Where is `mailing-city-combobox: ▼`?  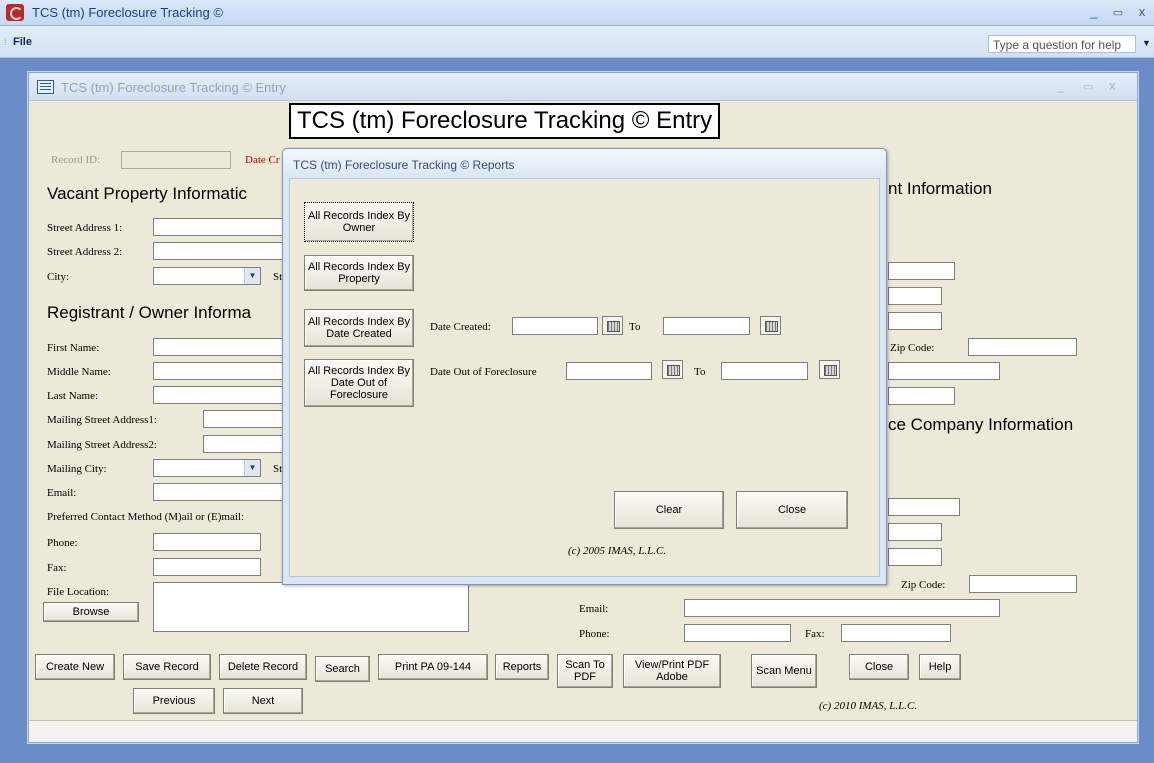 mailing-city-combobox: ▼ is located at coordinates (207, 468).